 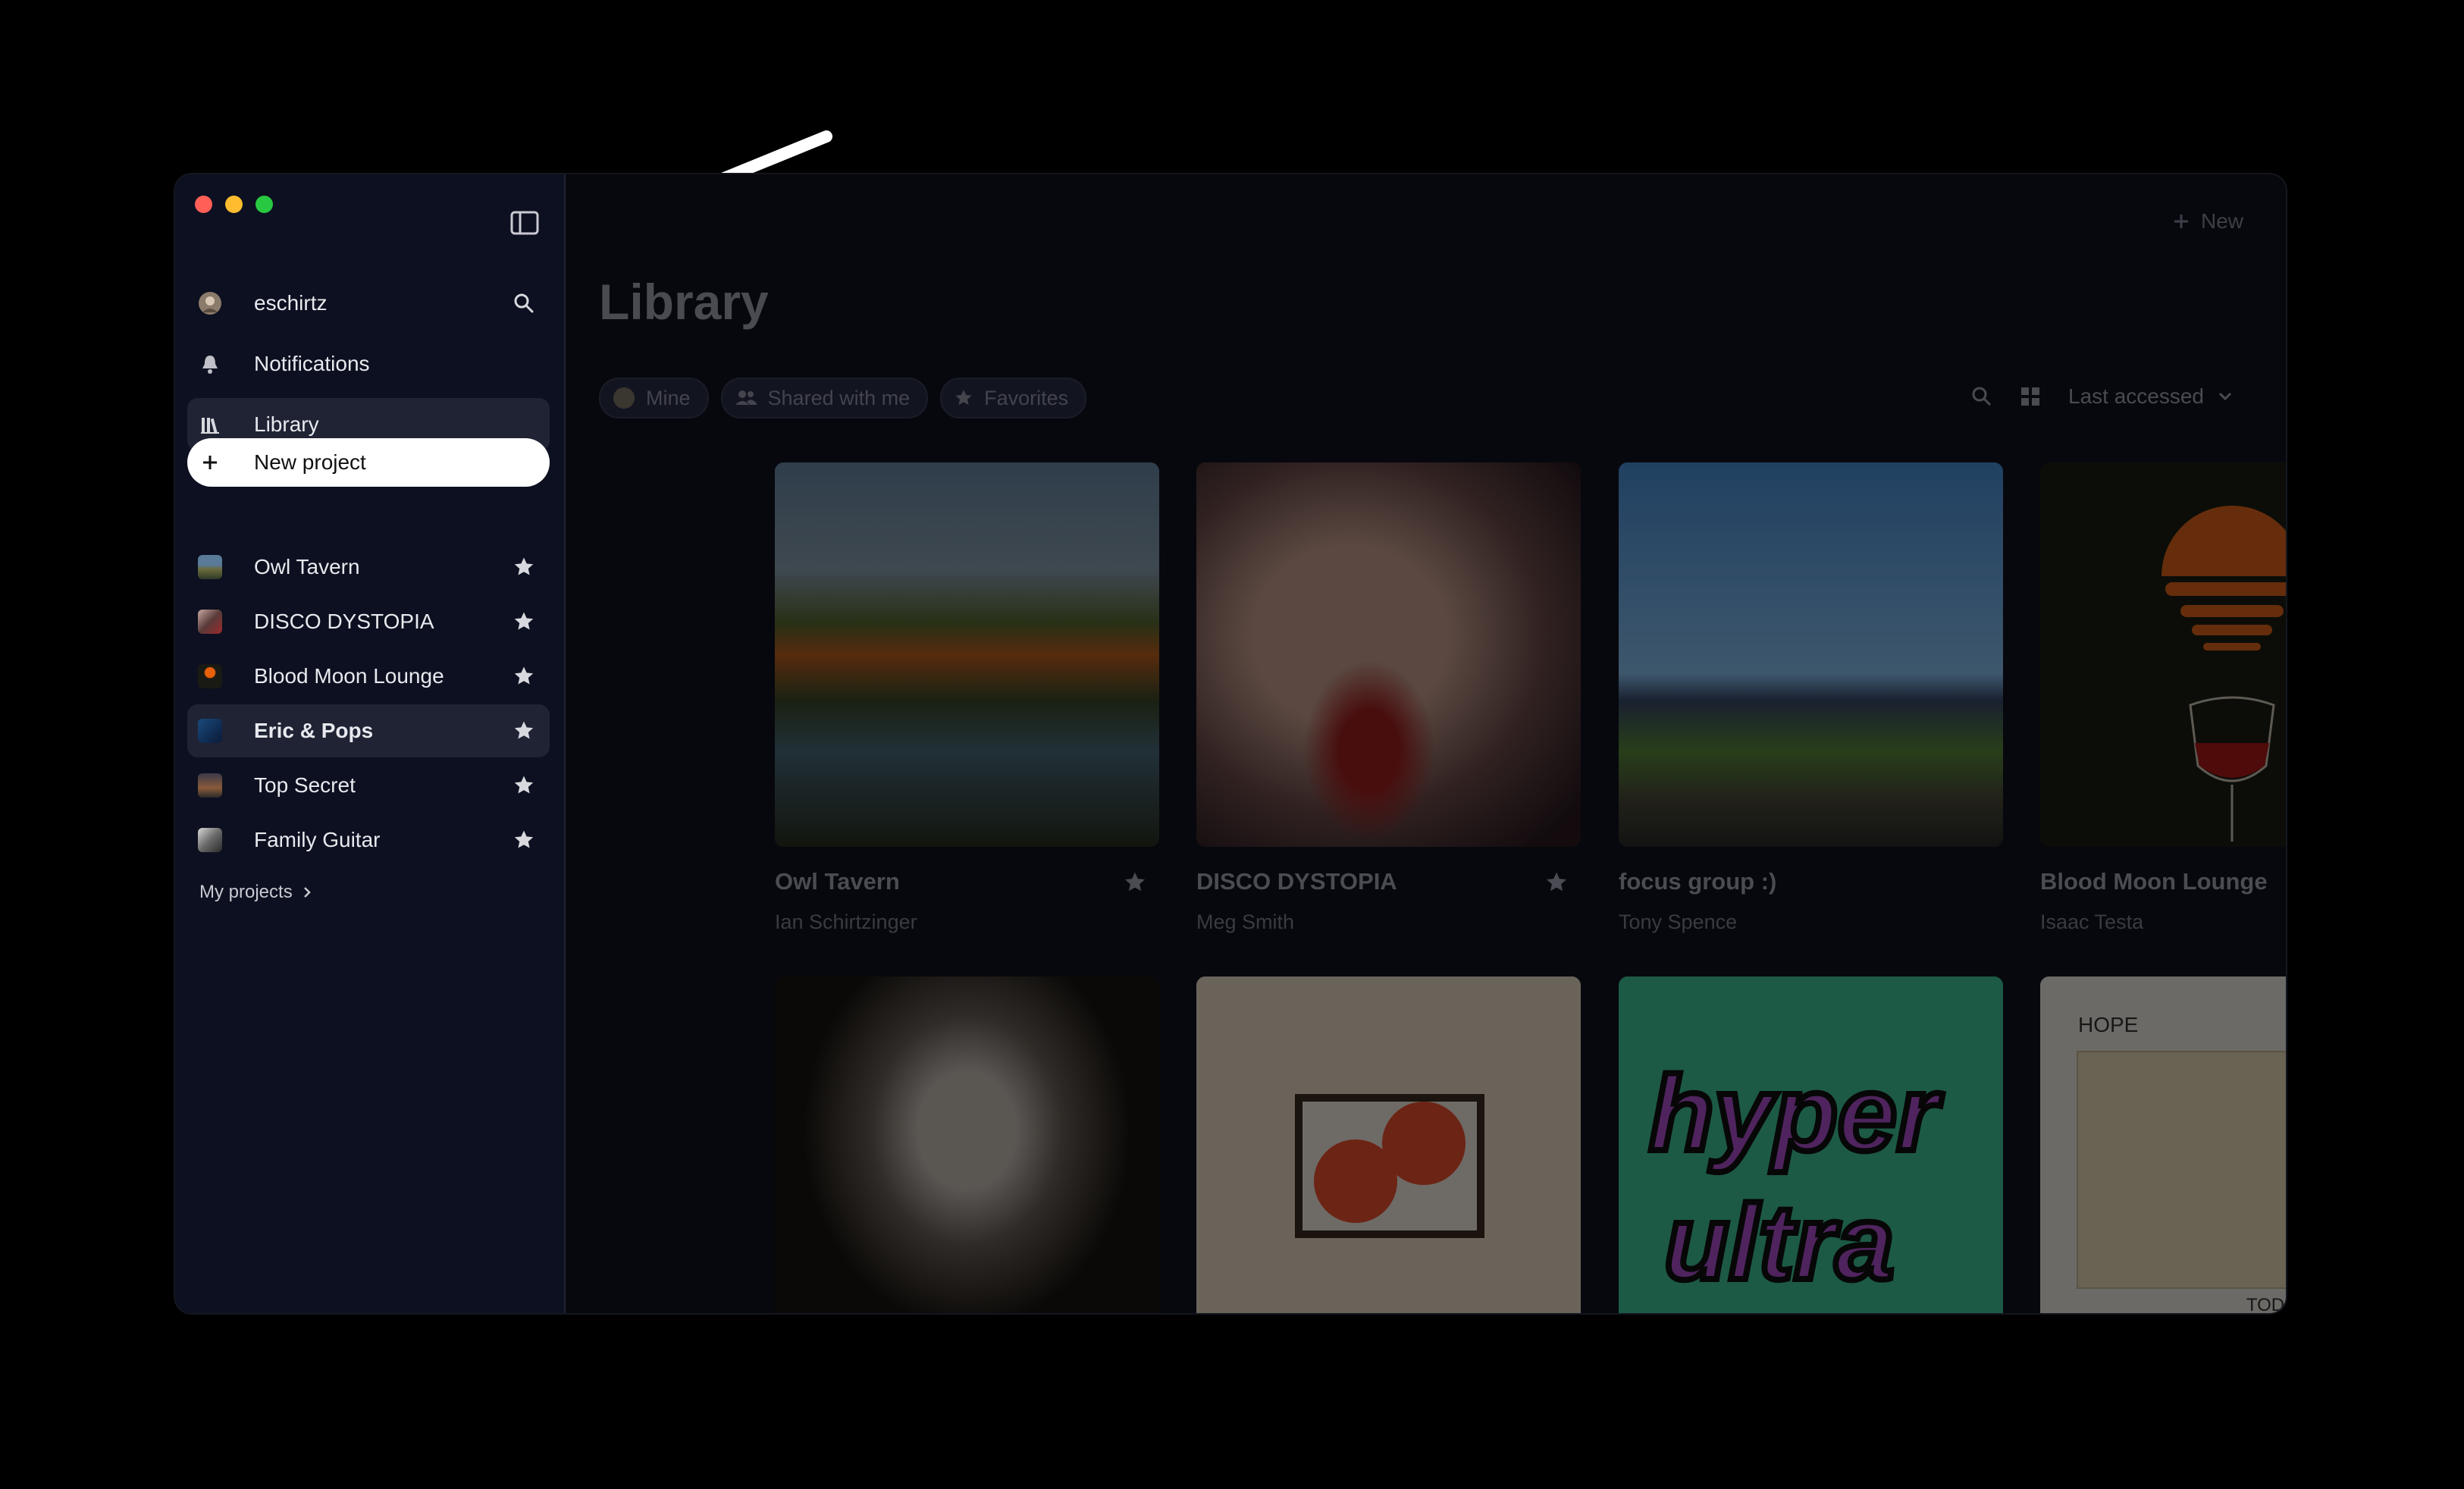 I want to click on project-card: DISCO DYSTOPIA Meg Smith, so click(x=1389, y=698).